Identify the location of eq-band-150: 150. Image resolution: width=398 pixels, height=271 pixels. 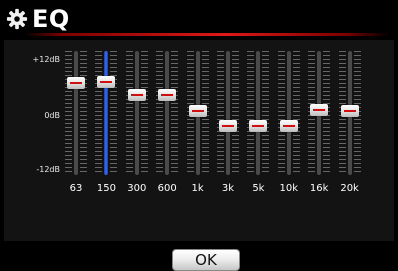
(106, 140).